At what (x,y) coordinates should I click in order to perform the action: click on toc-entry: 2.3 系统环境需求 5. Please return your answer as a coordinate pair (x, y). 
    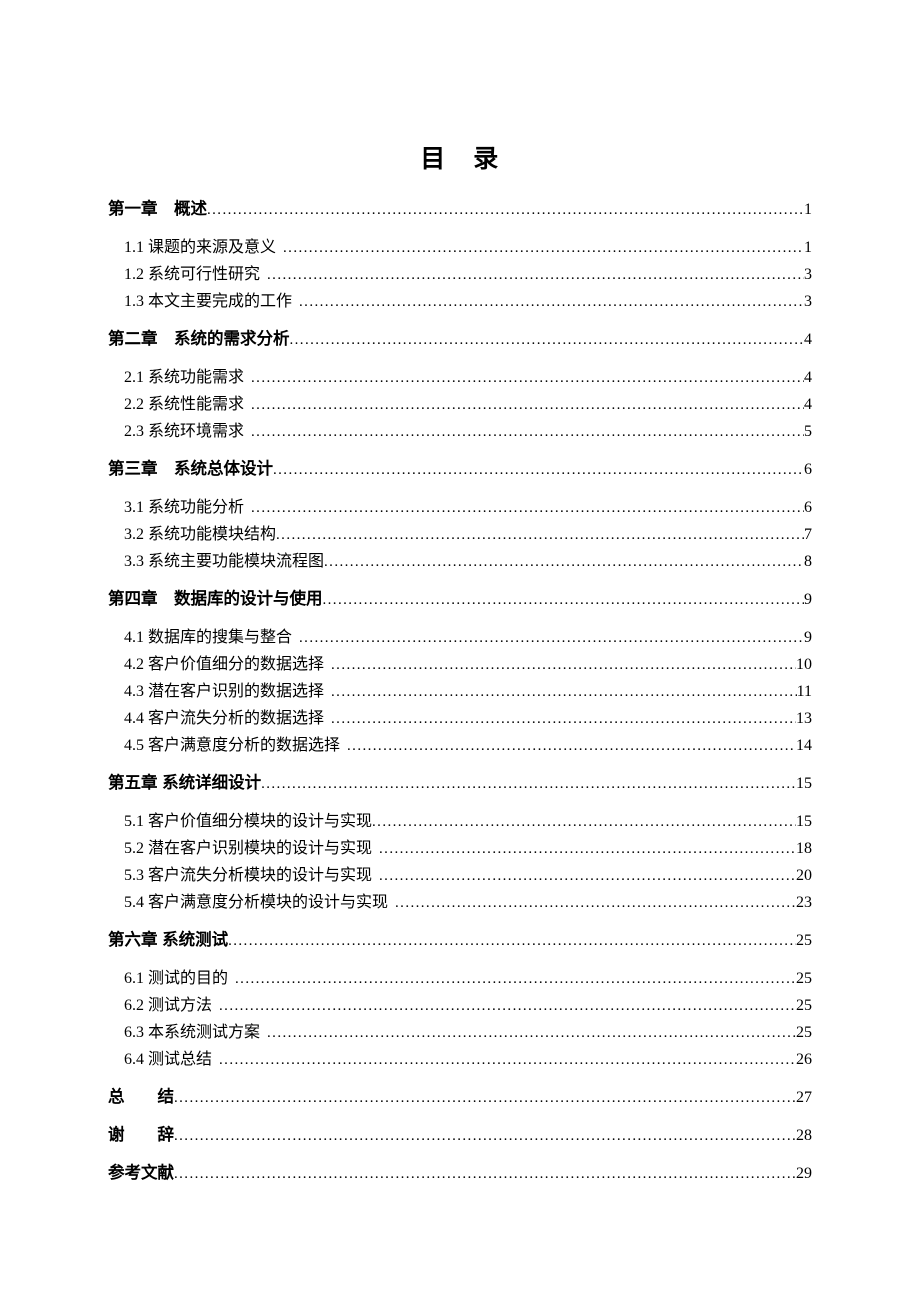
    Looking at the image, I should click on (460, 431).